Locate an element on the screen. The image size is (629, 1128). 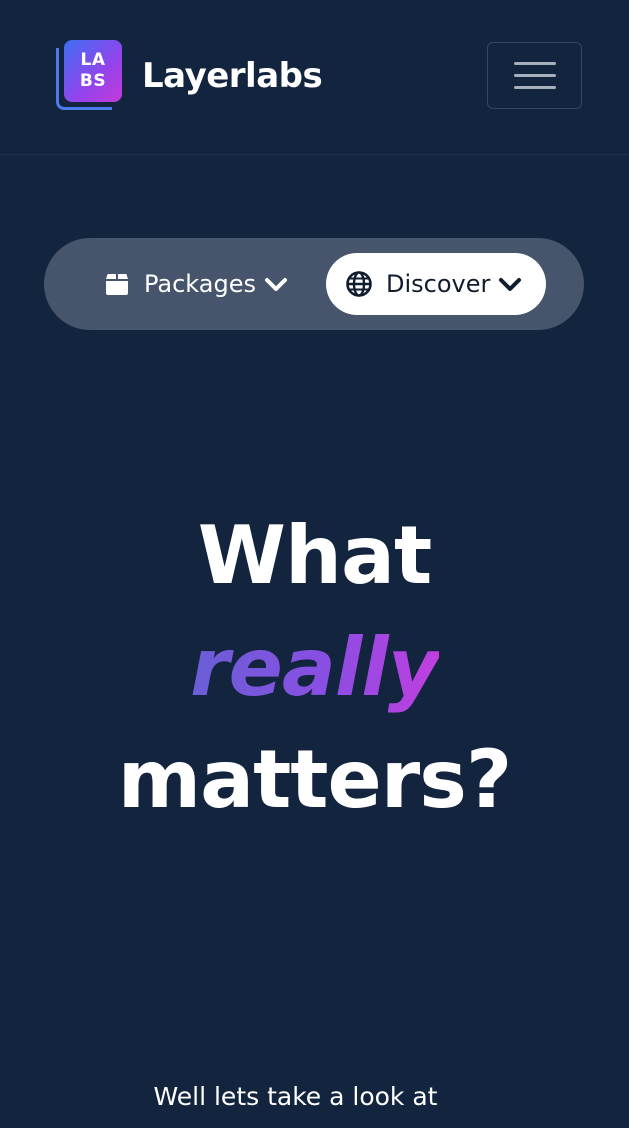
logo-text-line2: BS is located at coordinates (93, 81).